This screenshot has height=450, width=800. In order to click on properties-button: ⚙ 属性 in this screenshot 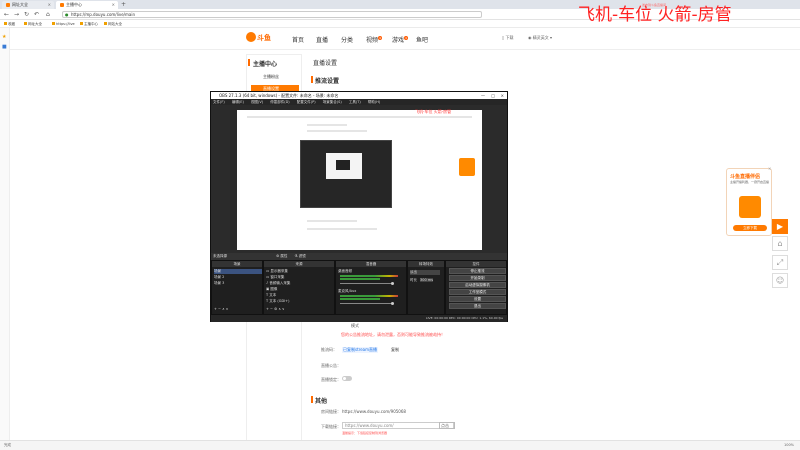, I will do `click(281, 256)`.